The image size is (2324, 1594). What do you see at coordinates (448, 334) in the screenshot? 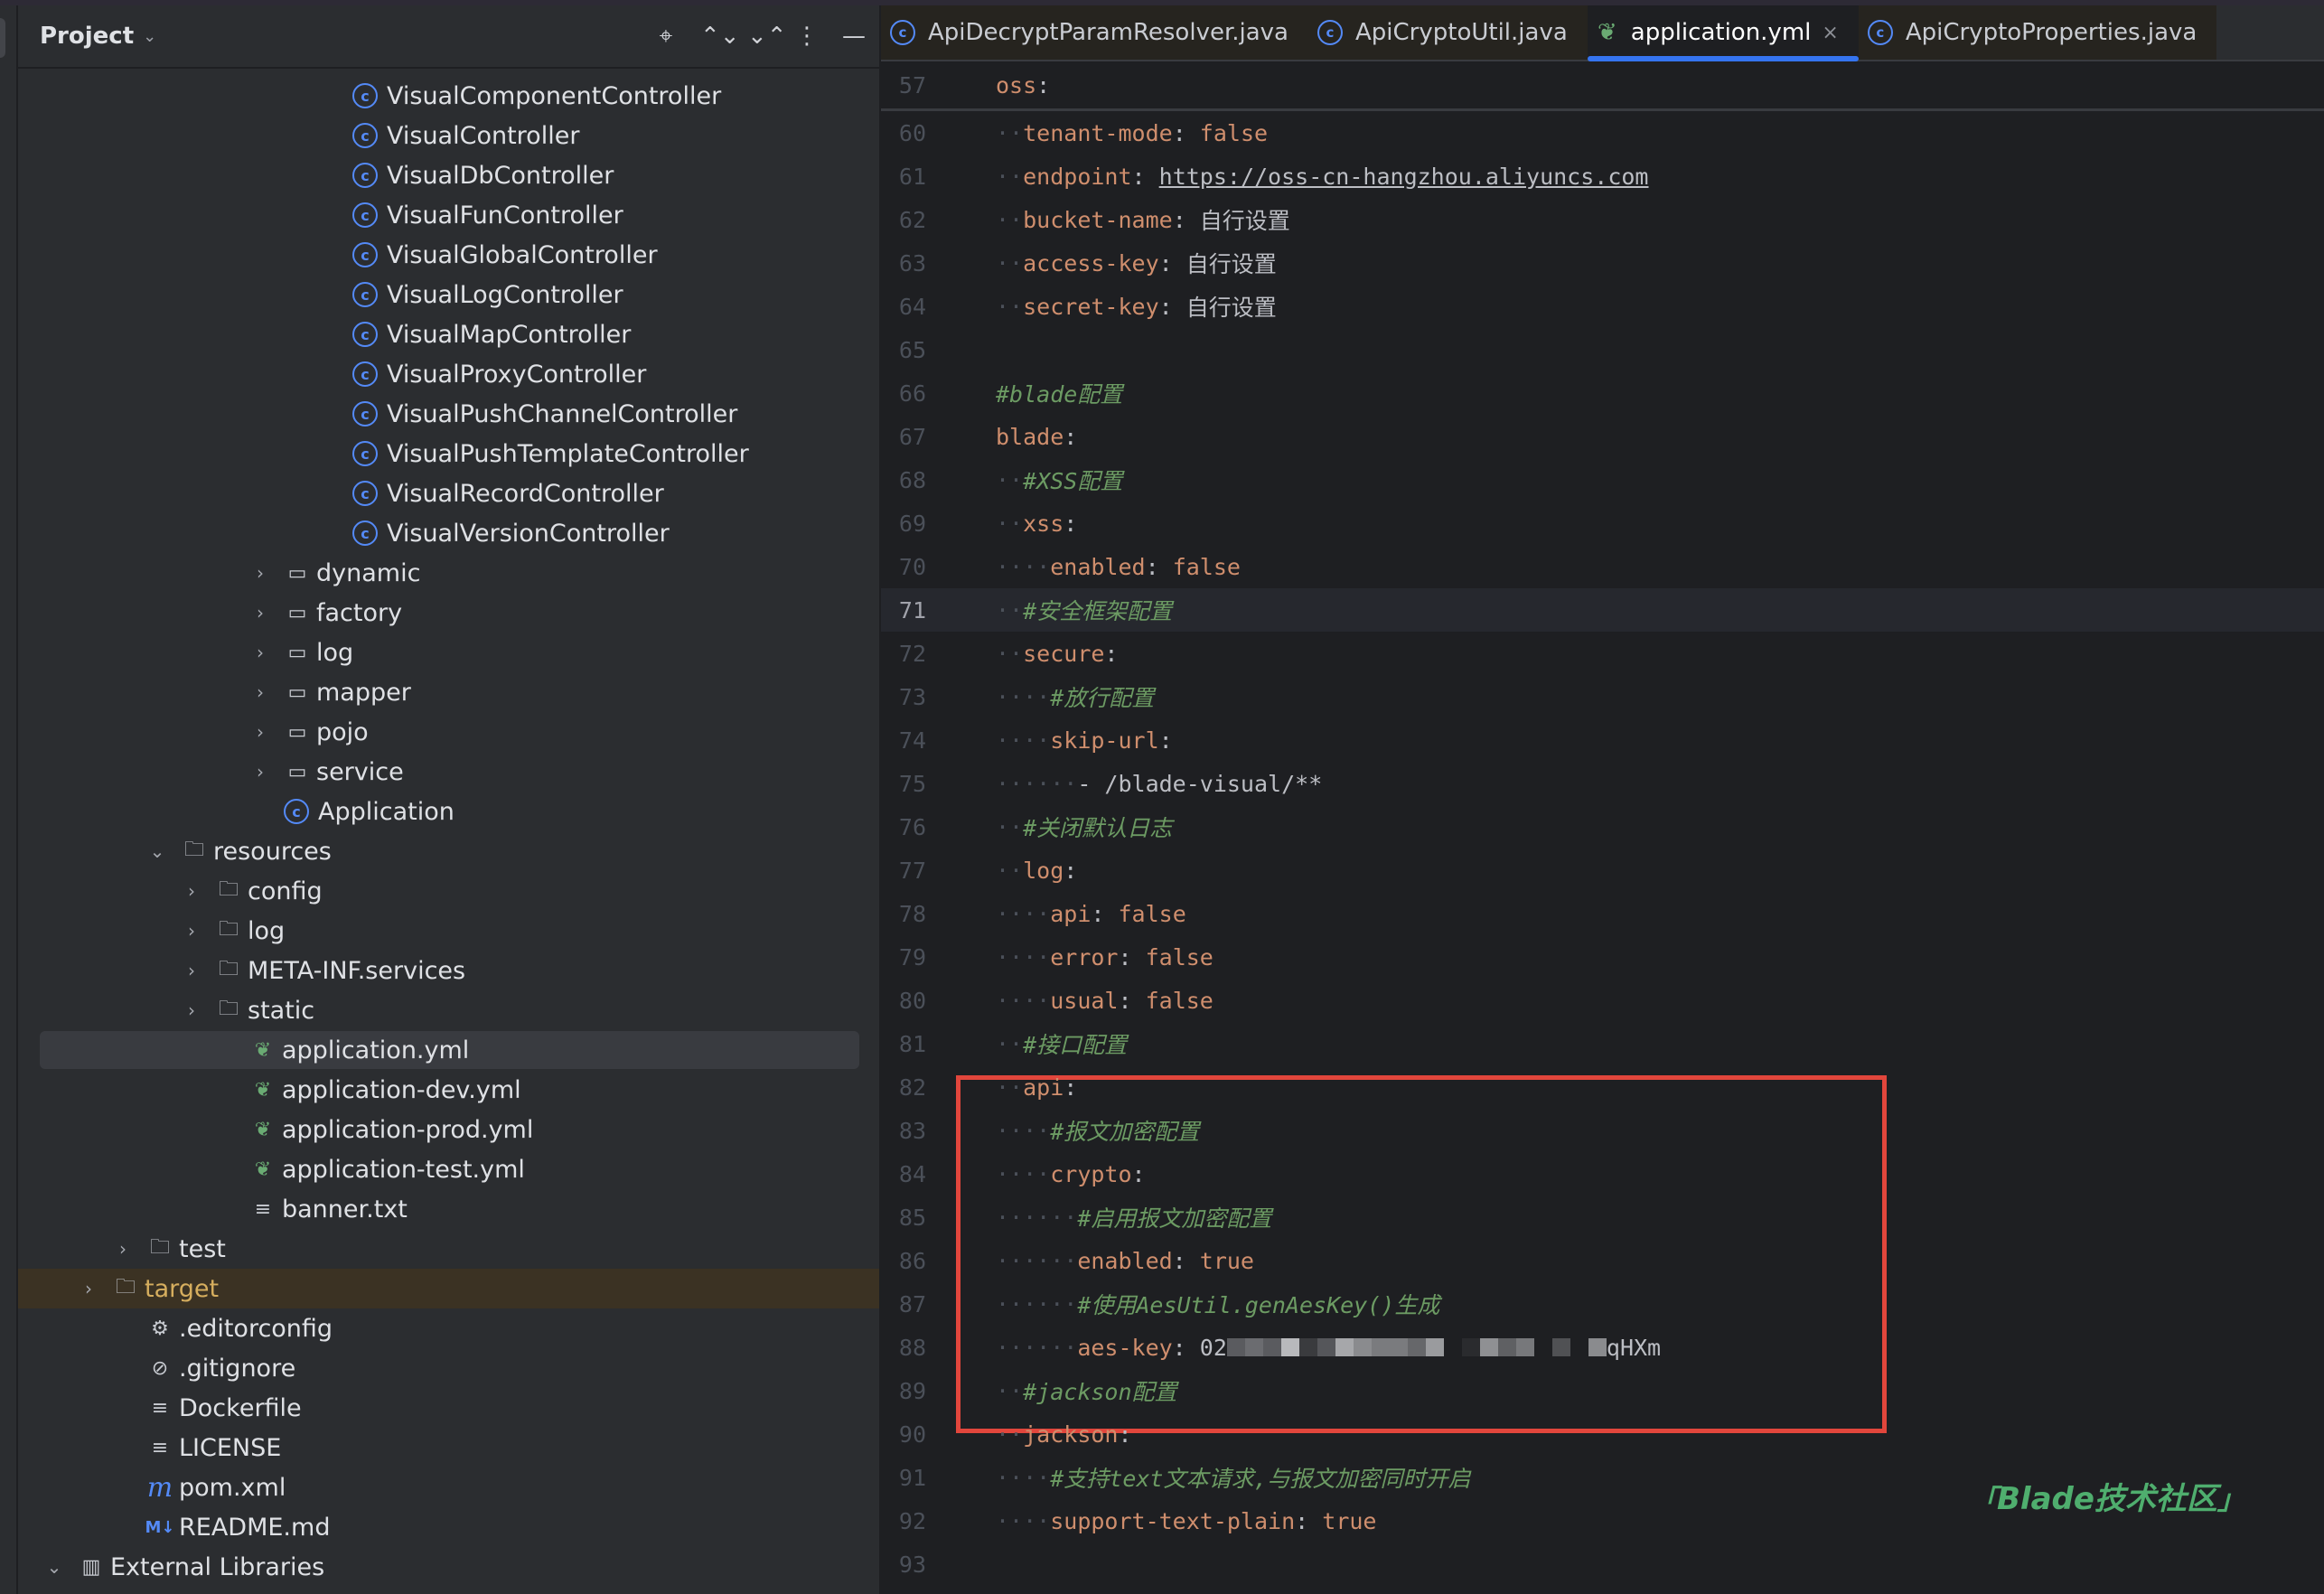
I see `tree-item: c VisualMapController` at bounding box center [448, 334].